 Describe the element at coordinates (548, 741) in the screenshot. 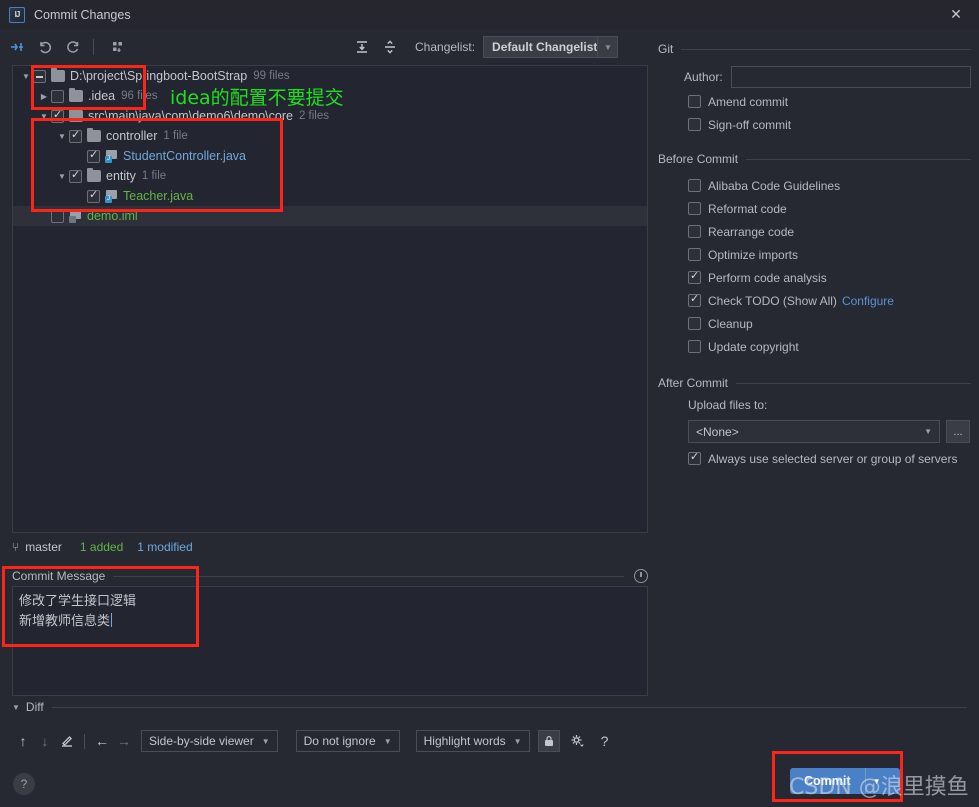

I see `read-only-lock-icon` at that location.